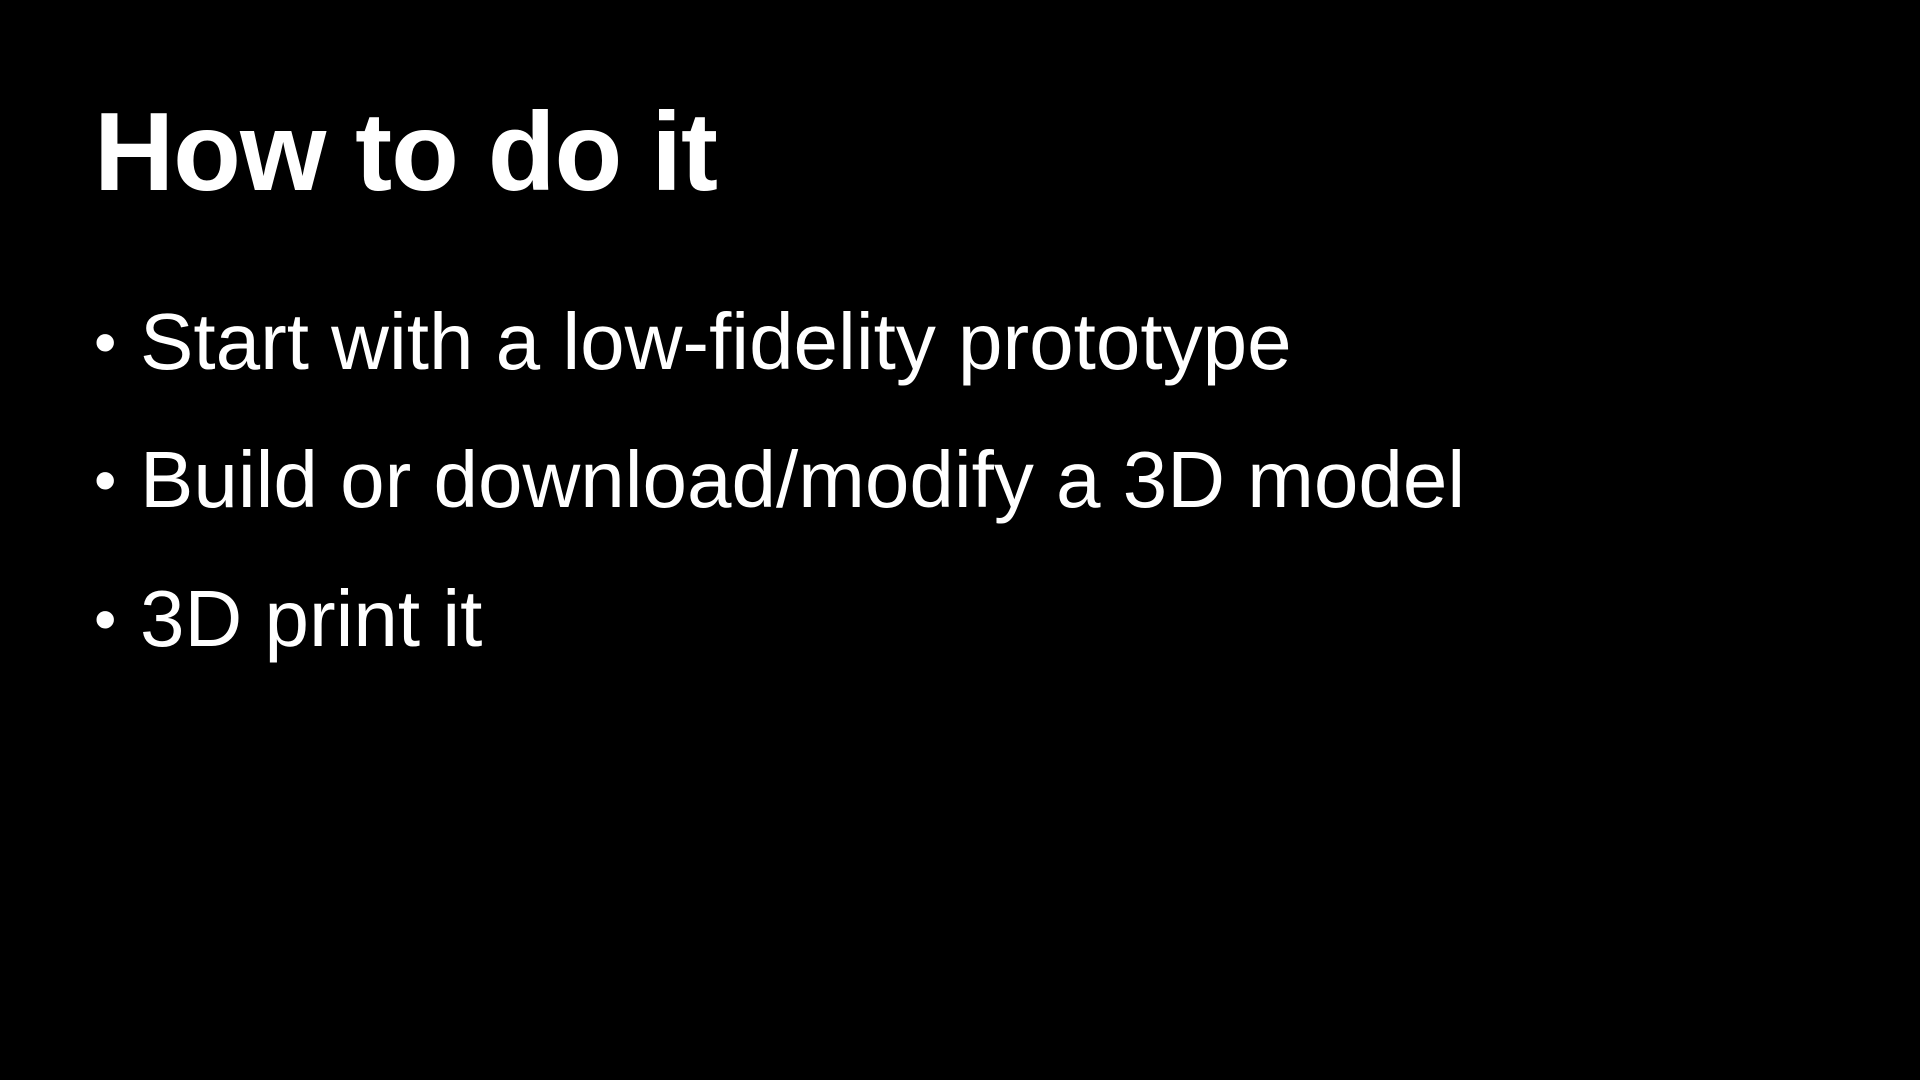 This screenshot has width=1920, height=1080. I want to click on bullet-text: Start with a low-fidelity prototype, so click(716, 341).